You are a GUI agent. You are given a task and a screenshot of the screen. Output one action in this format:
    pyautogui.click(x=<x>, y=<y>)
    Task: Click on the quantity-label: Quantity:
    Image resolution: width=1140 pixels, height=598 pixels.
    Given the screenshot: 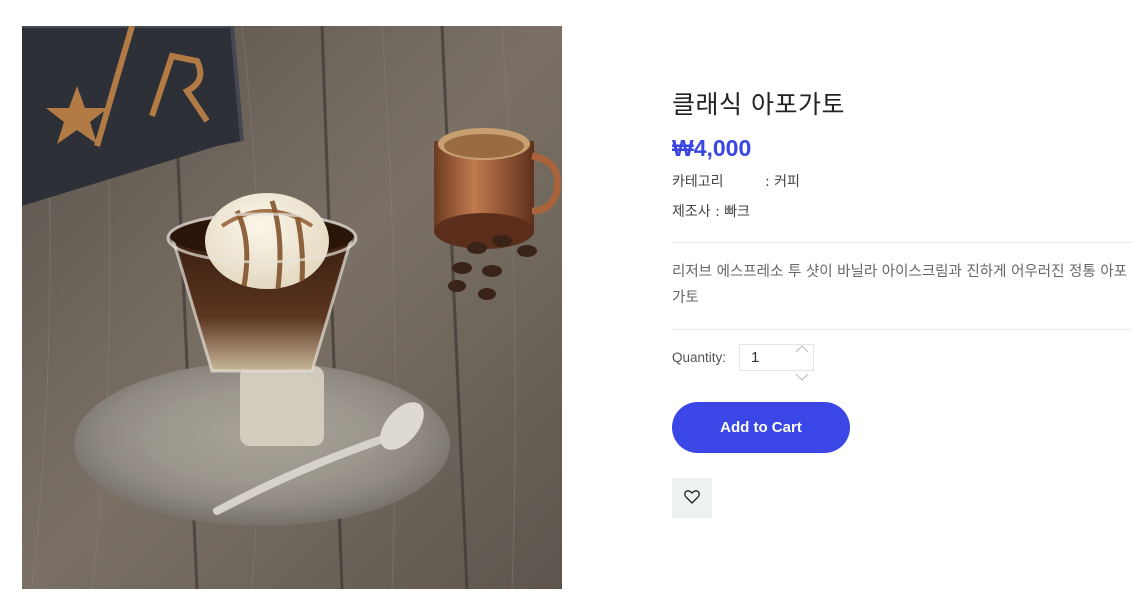 What is the action you would take?
    pyautogui.click(x=699, y=357)
    